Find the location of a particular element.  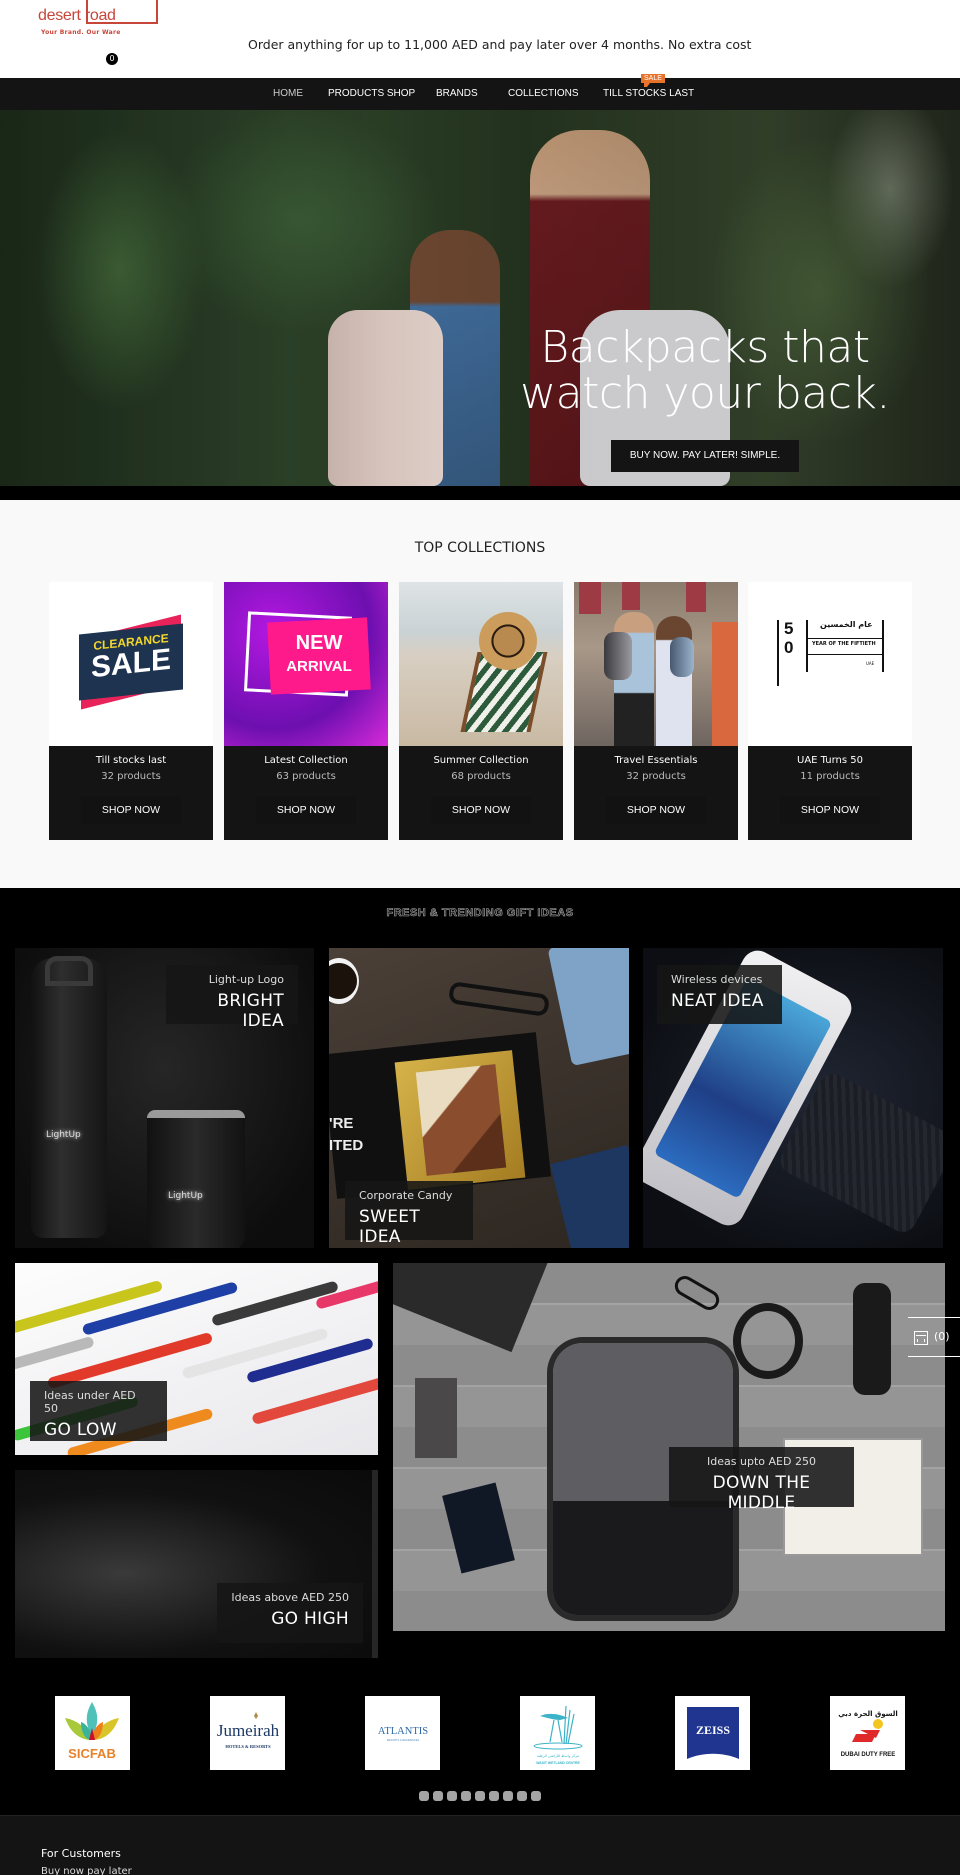

collection-count: 32 products is located at coordinates (656, 776).